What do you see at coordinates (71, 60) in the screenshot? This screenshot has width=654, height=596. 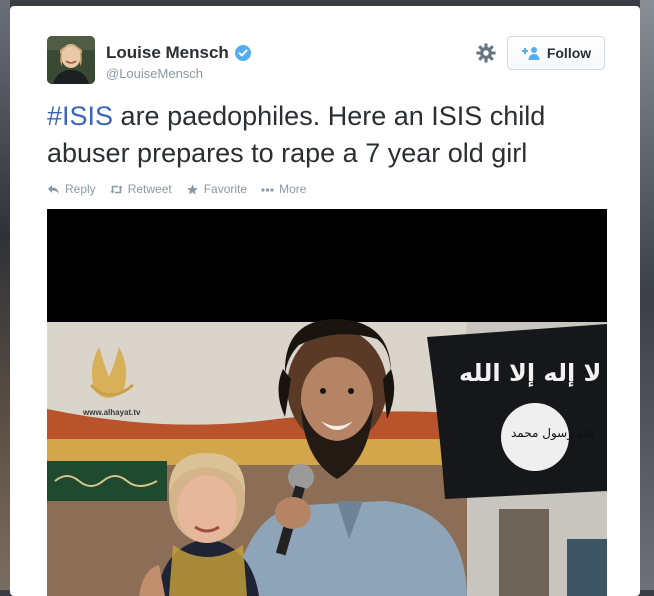 I see `avatar` at bounding box center [71, 60].